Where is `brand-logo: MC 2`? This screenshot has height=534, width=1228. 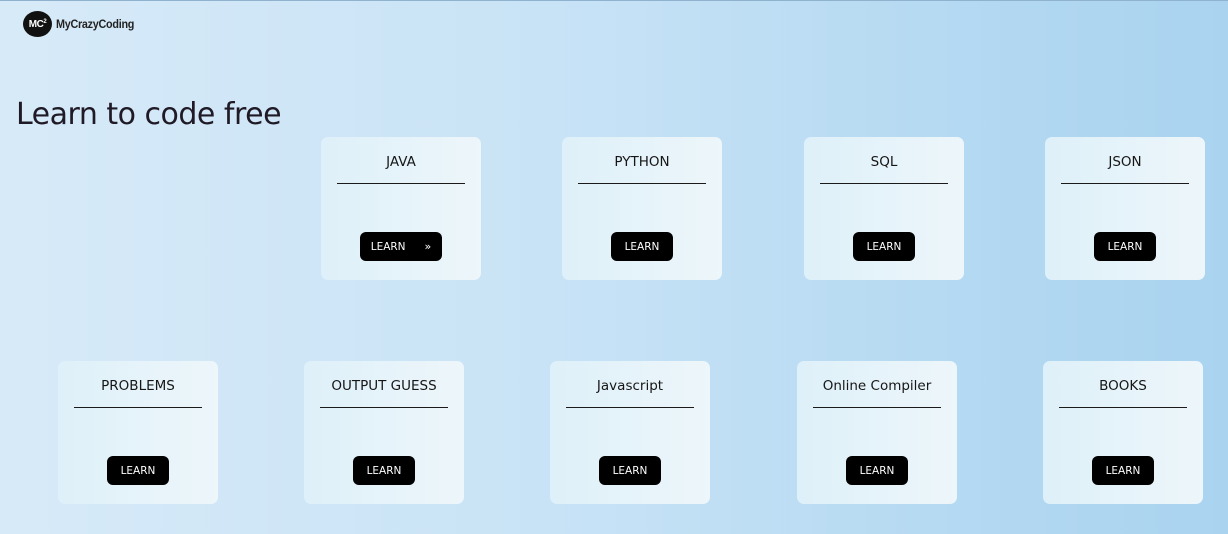
brand-logo: MC 2 is located at coordinates (37, 24).